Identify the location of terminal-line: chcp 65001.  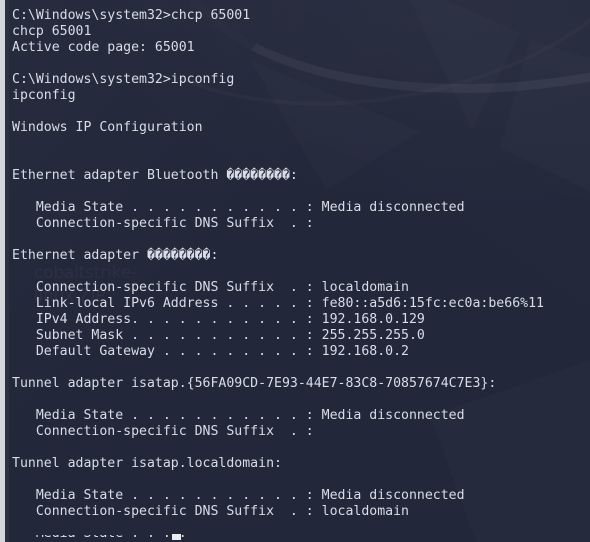
(52, 31).